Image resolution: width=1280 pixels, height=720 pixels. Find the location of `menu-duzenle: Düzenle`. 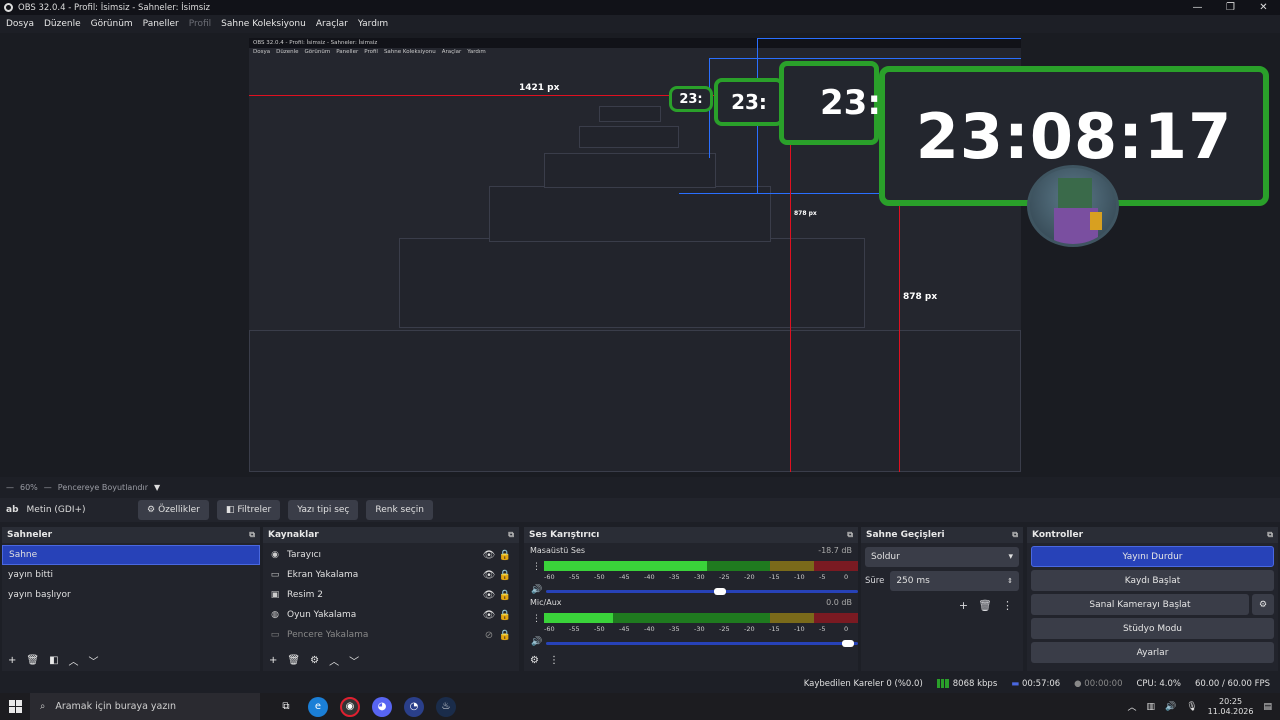

menu-duzenle: Düzenle is located at coordinates (62, 24).